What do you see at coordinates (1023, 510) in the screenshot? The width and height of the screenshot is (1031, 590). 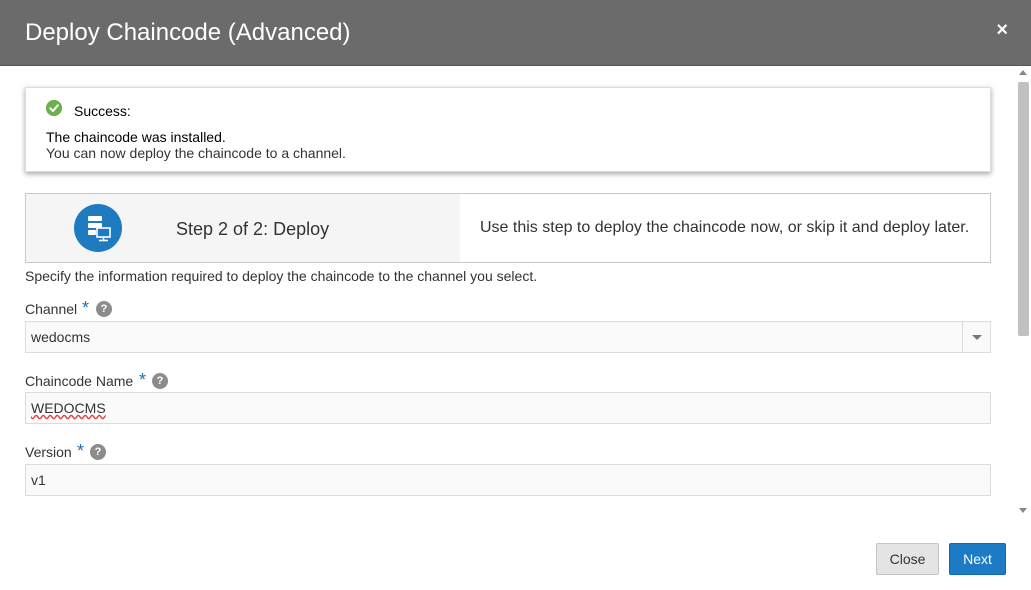 I see `scroll-down-icon` at bounding box center [1023, 510].